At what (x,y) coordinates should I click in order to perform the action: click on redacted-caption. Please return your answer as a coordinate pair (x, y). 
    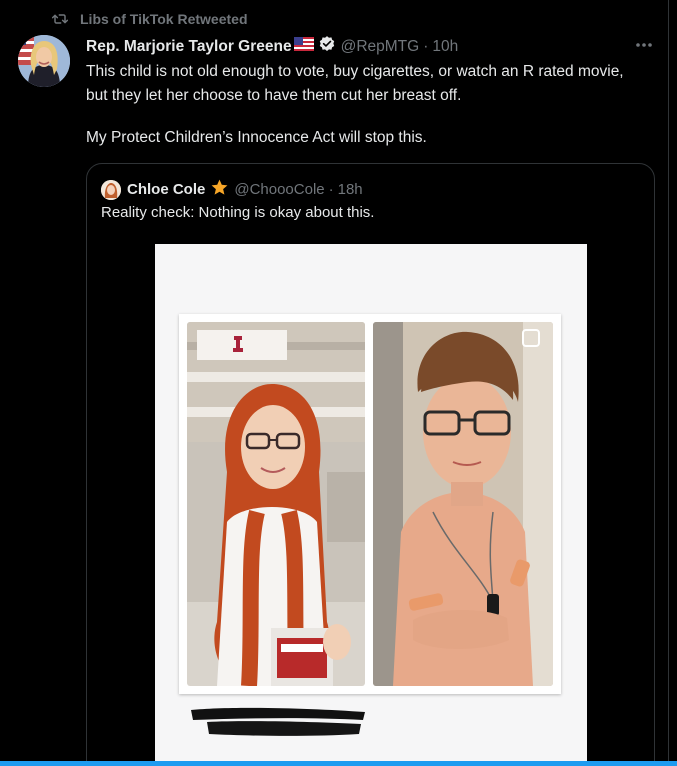
    Looking at the image, I should click on (279, 724).